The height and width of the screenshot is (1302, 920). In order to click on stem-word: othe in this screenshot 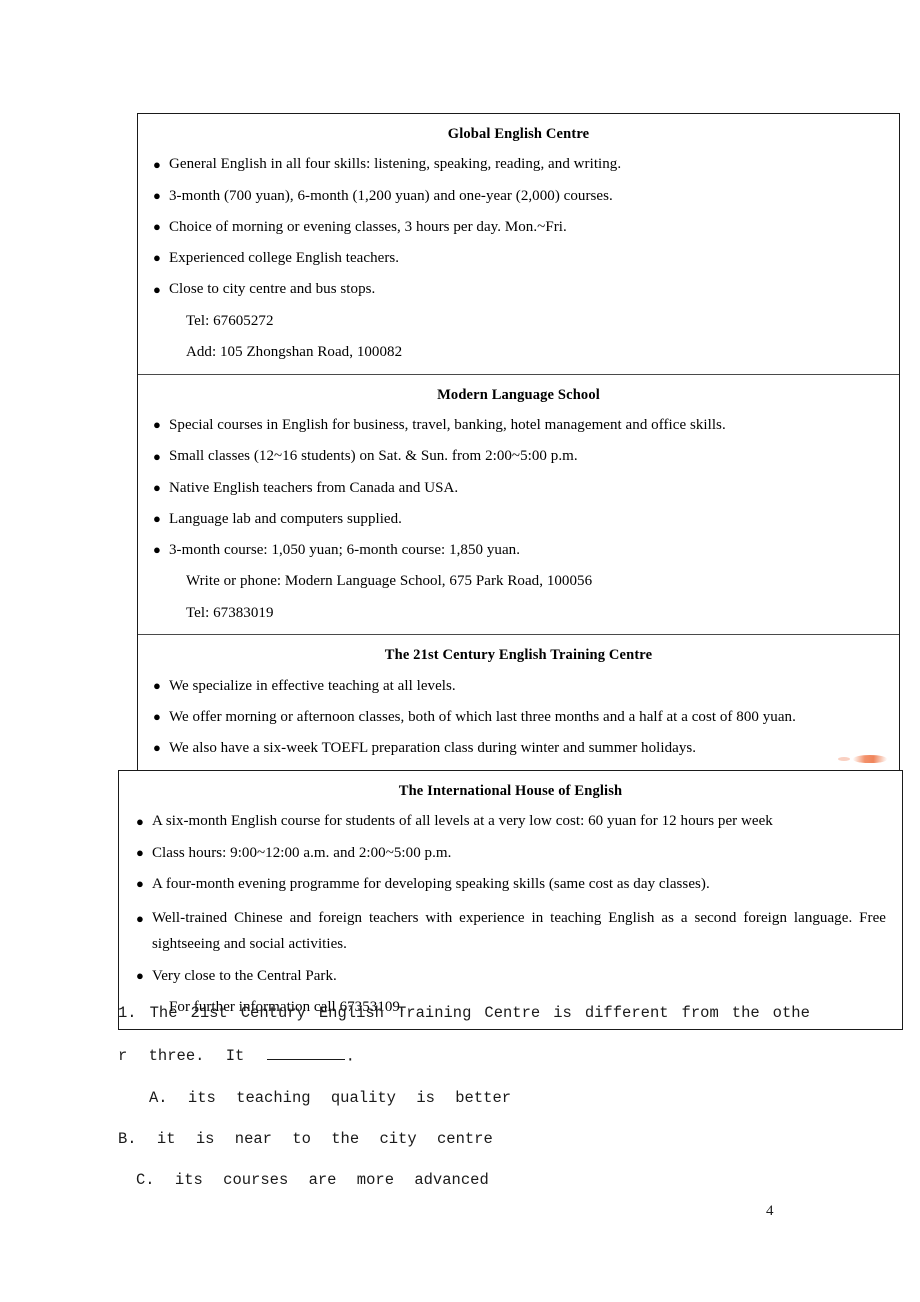, I will do `click(791, 1013)`.